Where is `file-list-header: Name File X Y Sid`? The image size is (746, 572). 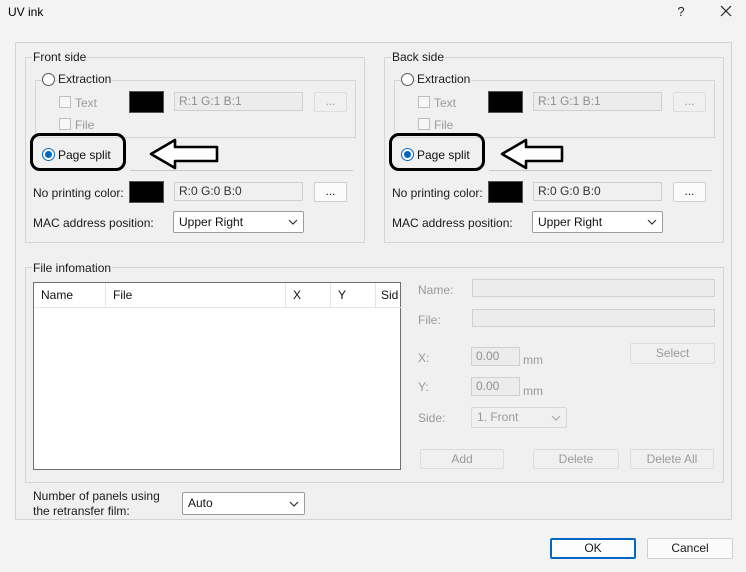
file-list-header: Name File X Y Sid is located at coordinates (217, 295).